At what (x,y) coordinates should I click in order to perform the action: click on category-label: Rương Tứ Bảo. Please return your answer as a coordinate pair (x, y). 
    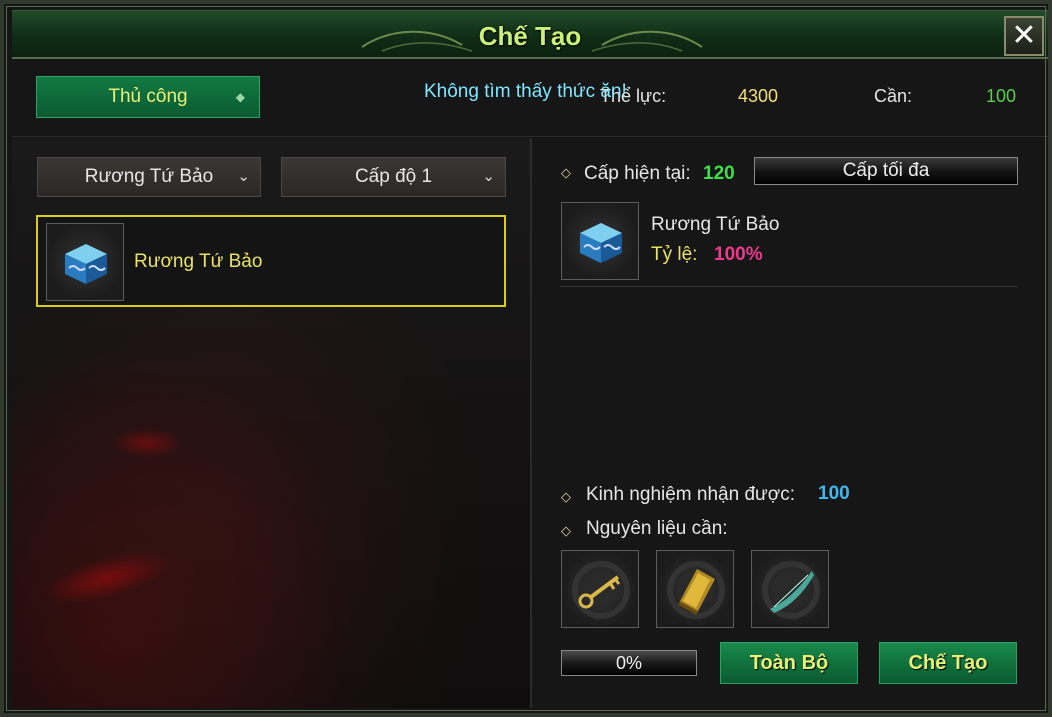
    Looking at the image, I should click on (149, 176).